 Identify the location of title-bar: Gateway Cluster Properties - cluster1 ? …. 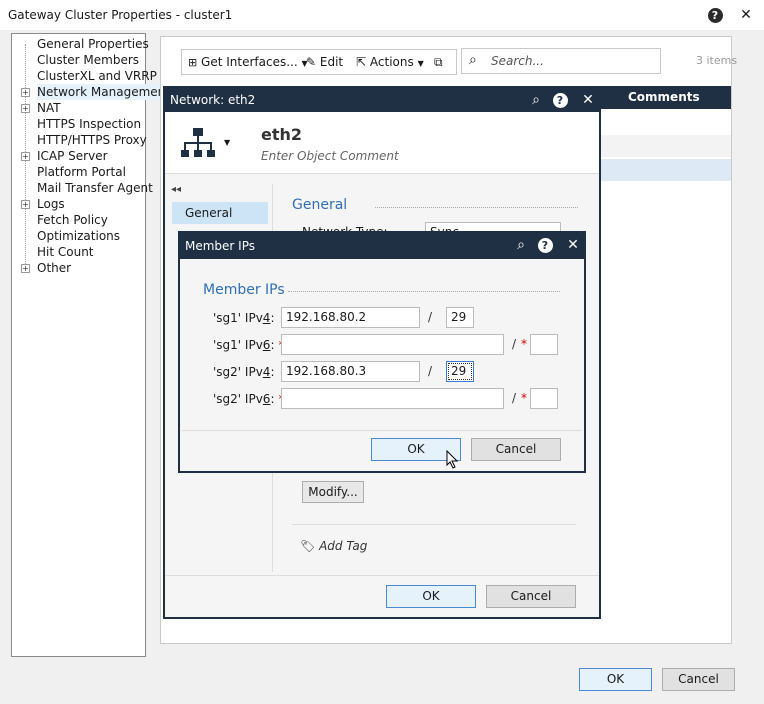
(382, 15).